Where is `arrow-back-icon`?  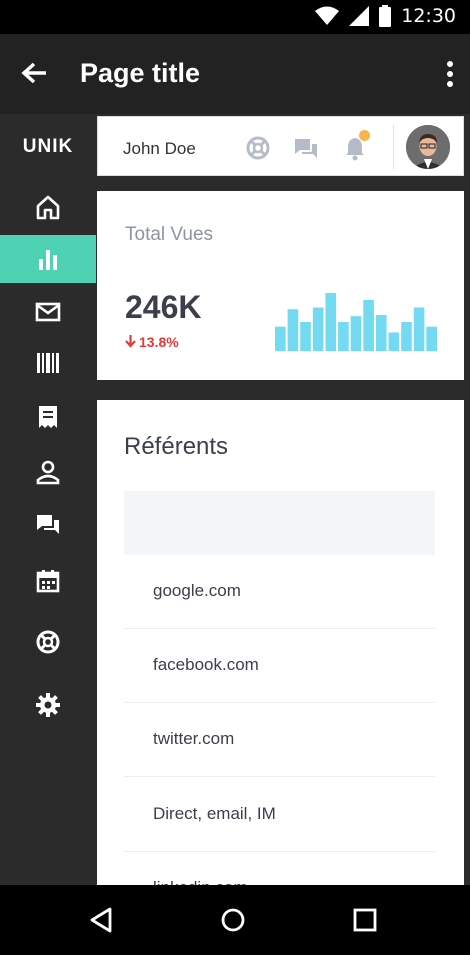
arrow-back-icon is located at coordinates (34, 74).